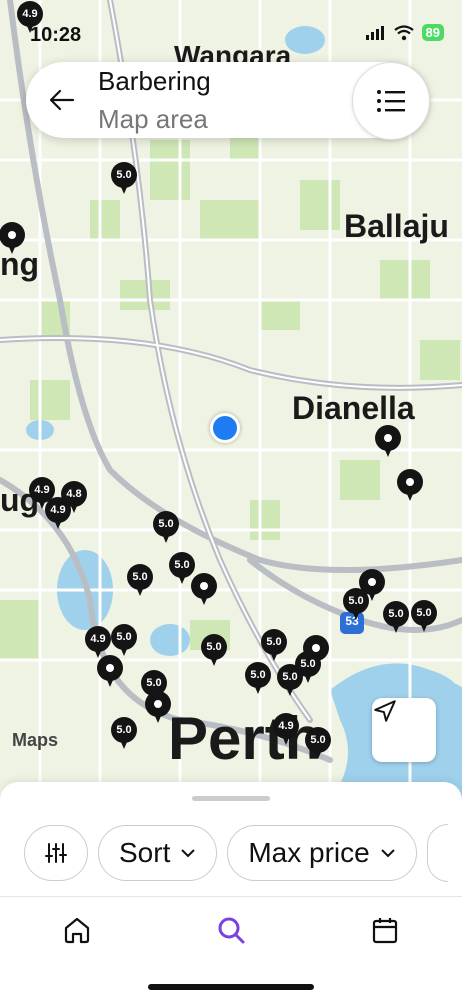 Image resolution: width=462 pixels, height=1000 pixels. What do you see at coordinates (404, 730) in the screenshot?
I see `locate-me-button` at bounding box center [404, 730].